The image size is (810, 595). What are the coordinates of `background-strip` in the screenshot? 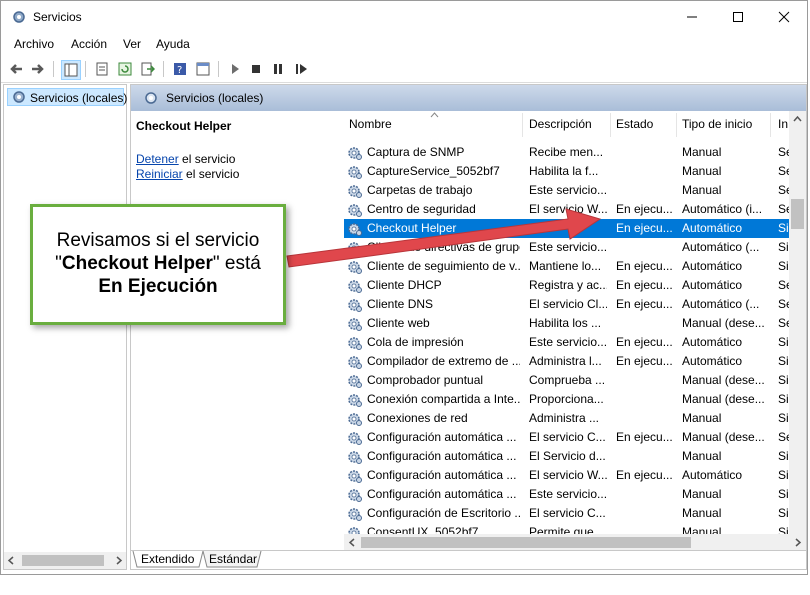 It's located at (405, 586).